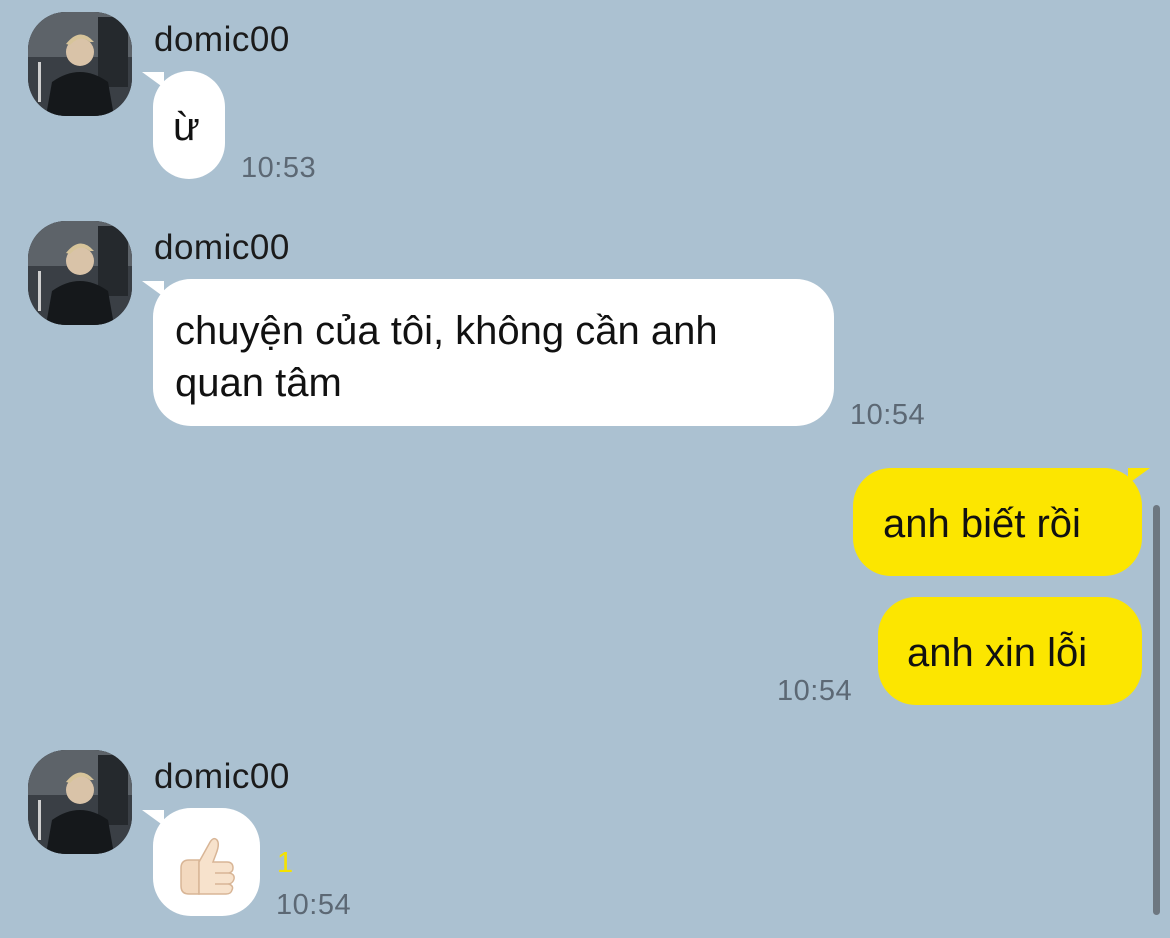  What do you see at coordinates (186, 127) in the screenshot?
I see `message-text: ừ` at bounding box center [186, 127].